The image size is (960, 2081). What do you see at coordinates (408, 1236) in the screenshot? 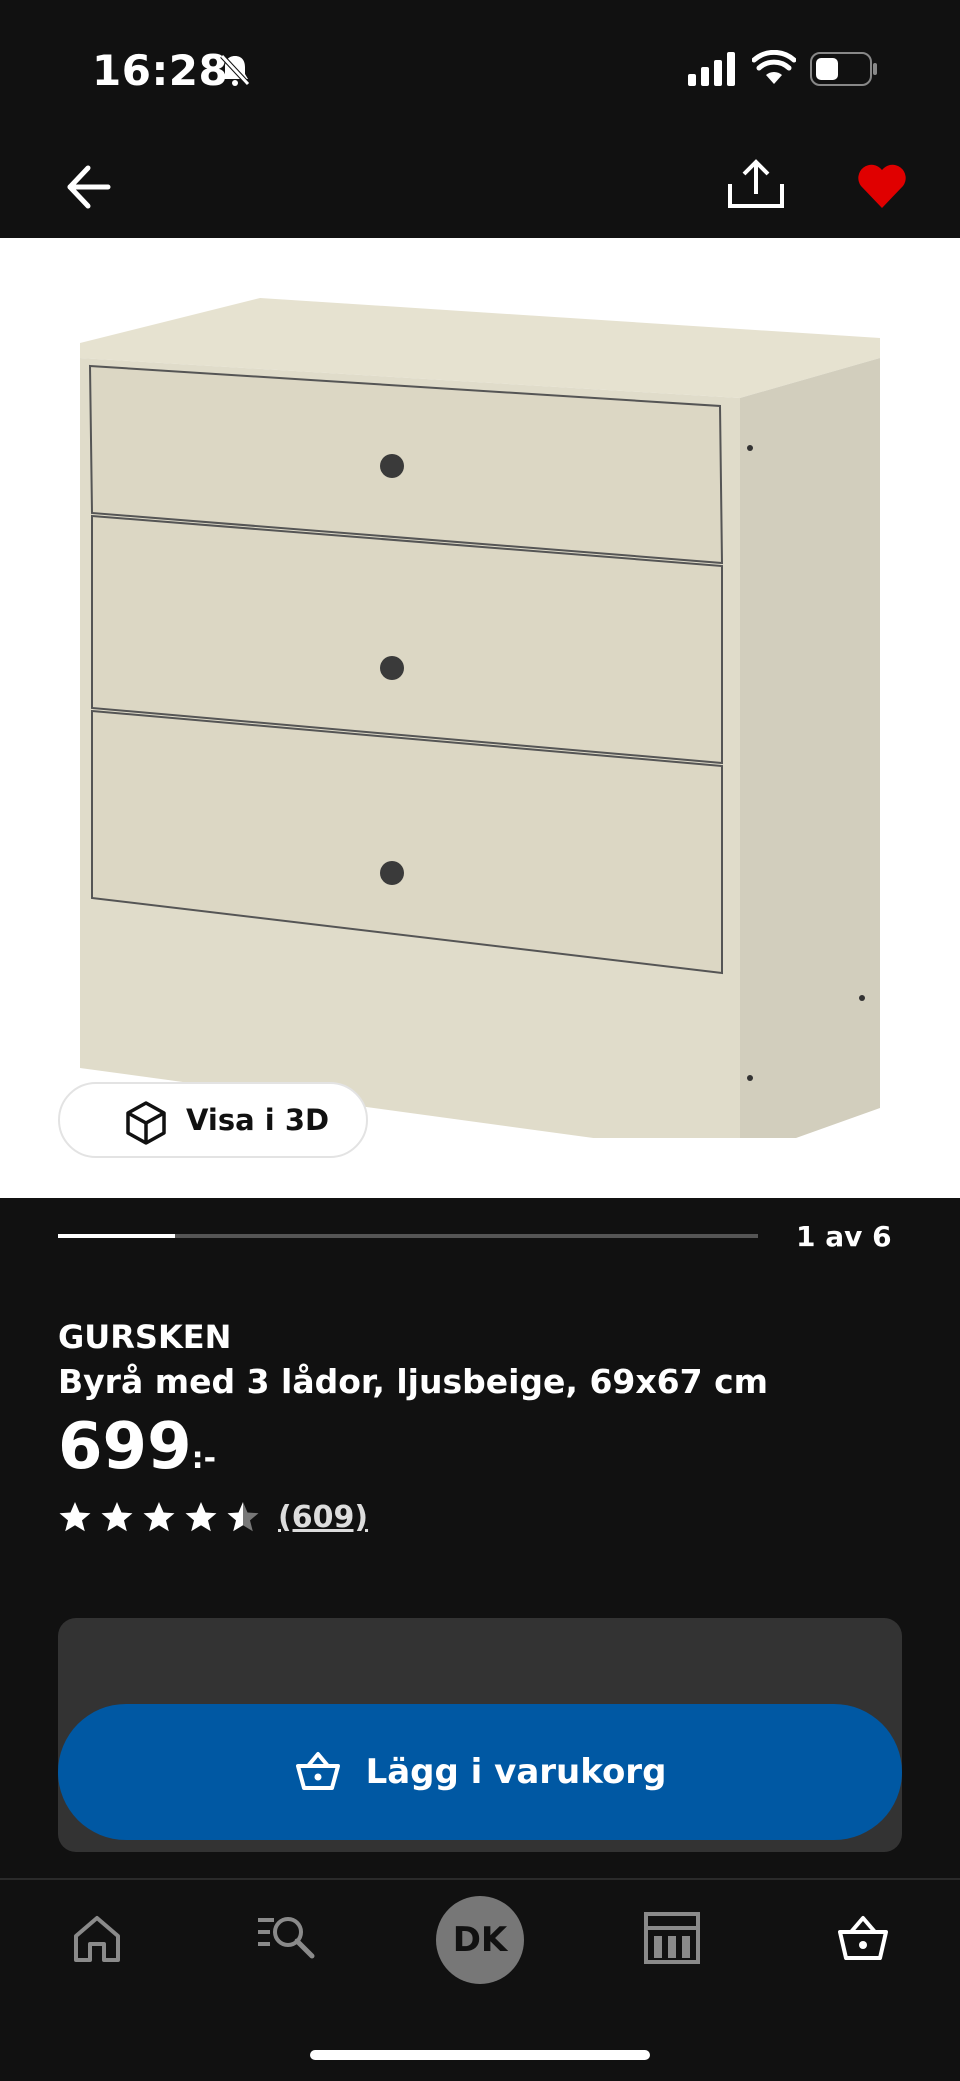
I see `gallery-progress-bar` at bounding box center [408, 1236].